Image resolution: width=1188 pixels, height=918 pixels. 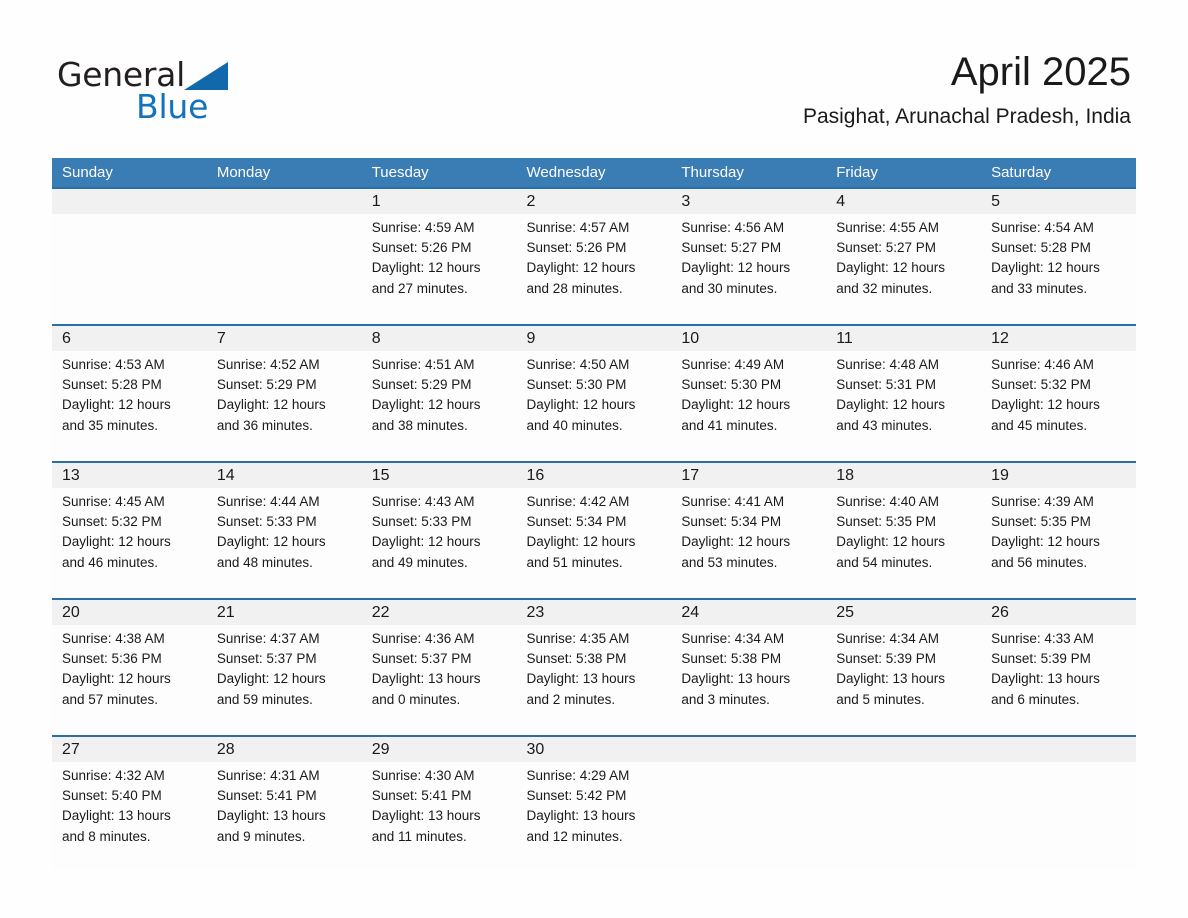 I want to click on sunset-text: Sunset: 5:34 PM, so click(x=576, y=522).